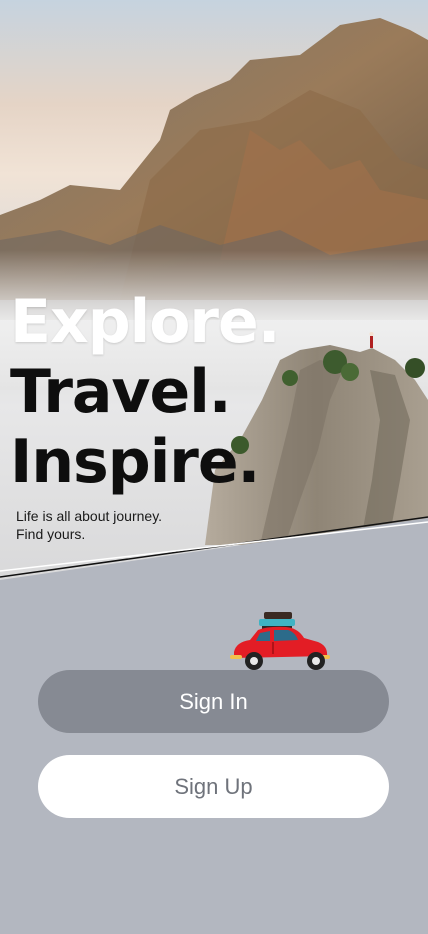 The height and width of the screenshot is (934, 428). What do you see at coordinates (135, 462) in the screenshot?
I see `headline-inspire: Inspire.` at bounding box center [135, 462].